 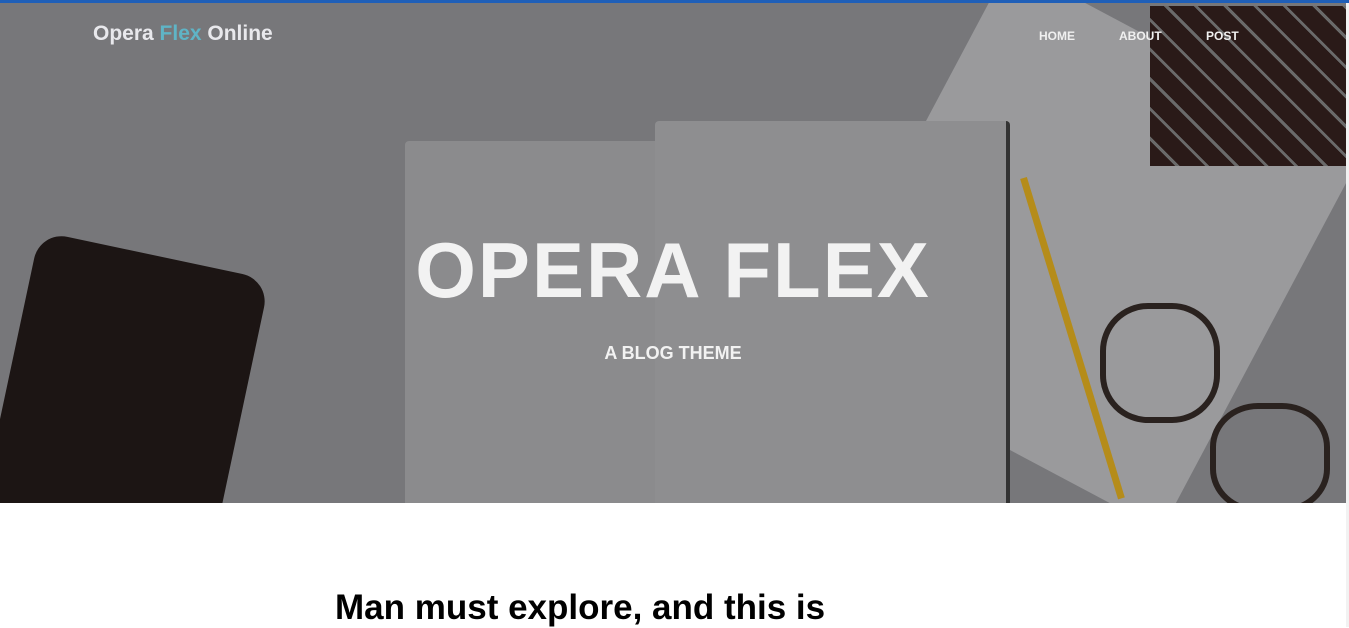 What do you see at coordinates (1248, 86) in the screenshot?
I see `keyboard-image` at bounding box center [1248, 86].